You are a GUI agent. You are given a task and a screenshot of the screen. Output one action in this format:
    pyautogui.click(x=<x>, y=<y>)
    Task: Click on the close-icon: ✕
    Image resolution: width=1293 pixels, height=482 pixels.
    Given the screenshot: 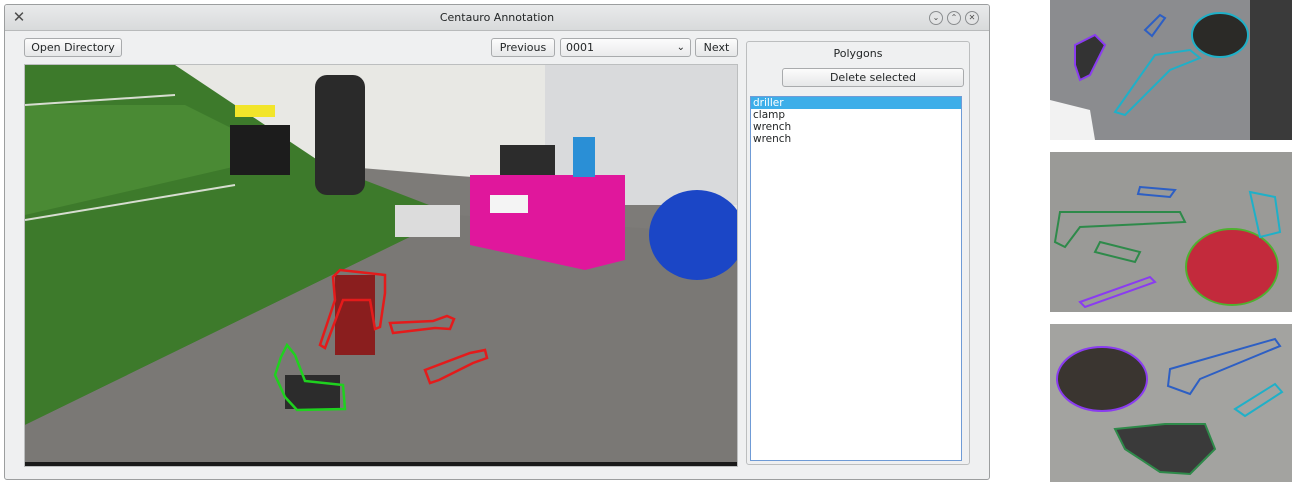 What is the action you would take?
    pyautogui.click(x=972, y=18)
    